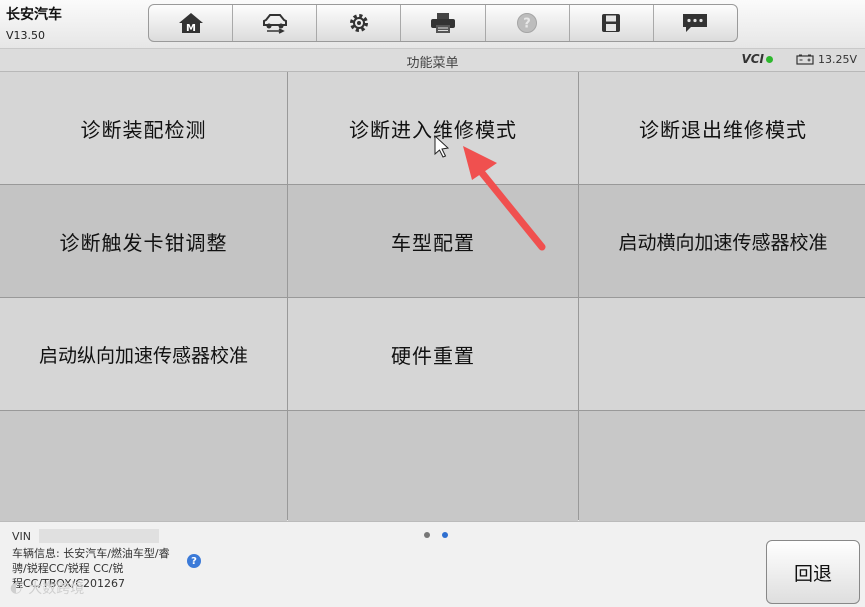  I want to click on watermark: ◐ 大数跨境, so click(47, 588).